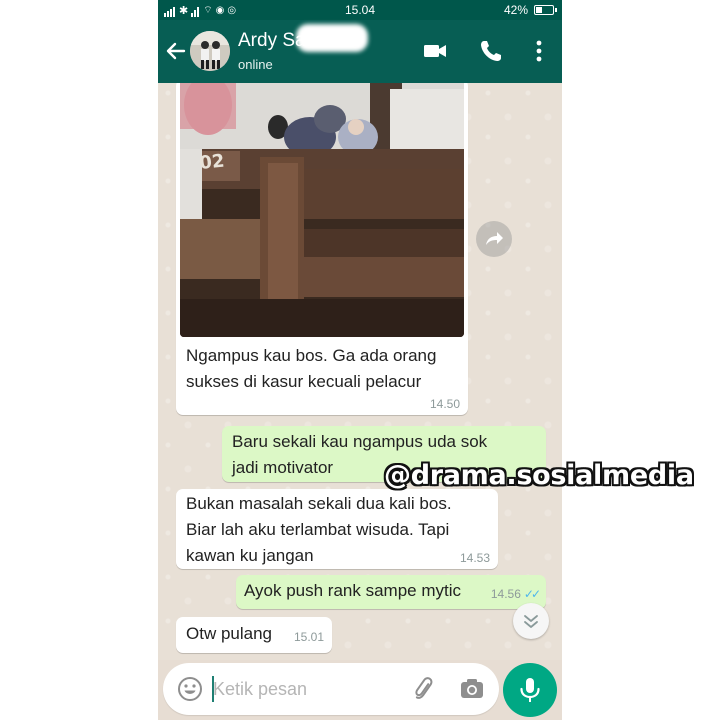  What do you see at coordinates (332, 38) in the screenshot?
I see `redaction-blur` at bounding box center [332, 38].